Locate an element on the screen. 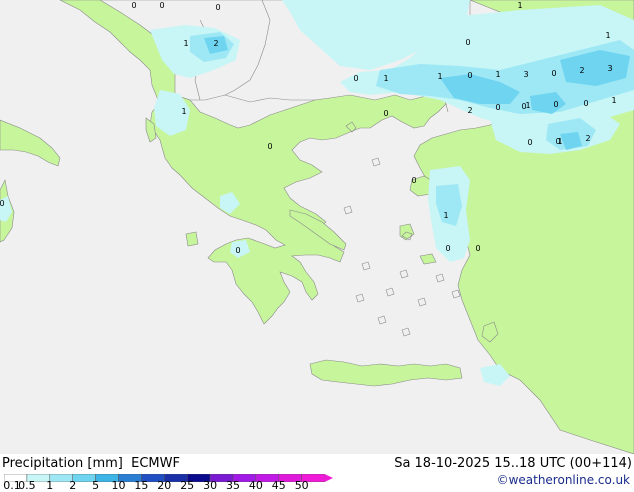 This screenshot has height=492, width=634. legend-label: 0.5 is located at coordinates (27, 485).